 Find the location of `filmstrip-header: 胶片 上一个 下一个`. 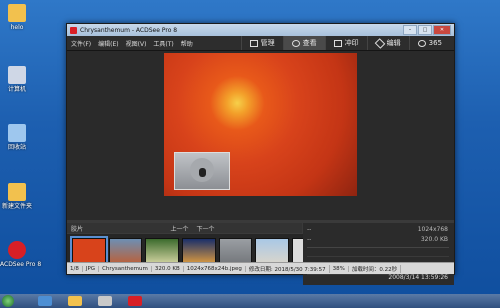

filmstrip-header: 胶片 上一个 下一个 is located at coordinates (184, 228).